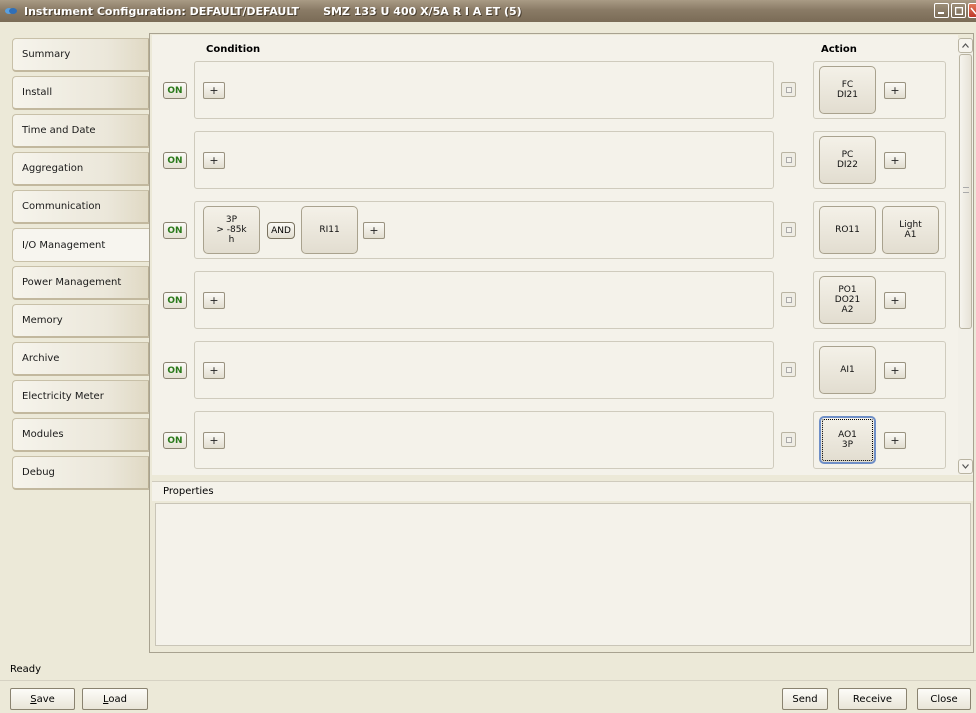 This screenshot has height=713, width=976. What do you see at coordinates (81, 473) in the screenshot?
I see `tab-debug: Debug` at bounding box center [81, 473].